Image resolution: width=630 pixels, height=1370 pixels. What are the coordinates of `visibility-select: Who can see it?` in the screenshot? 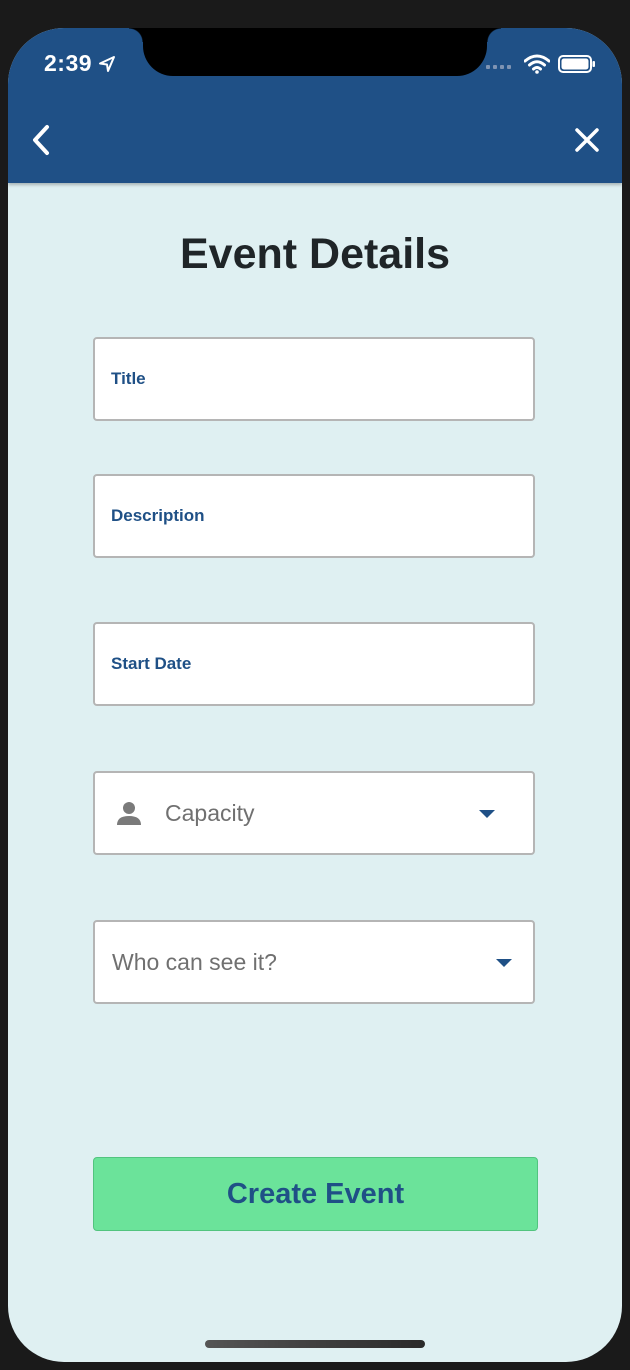 It's located at (314, 962).